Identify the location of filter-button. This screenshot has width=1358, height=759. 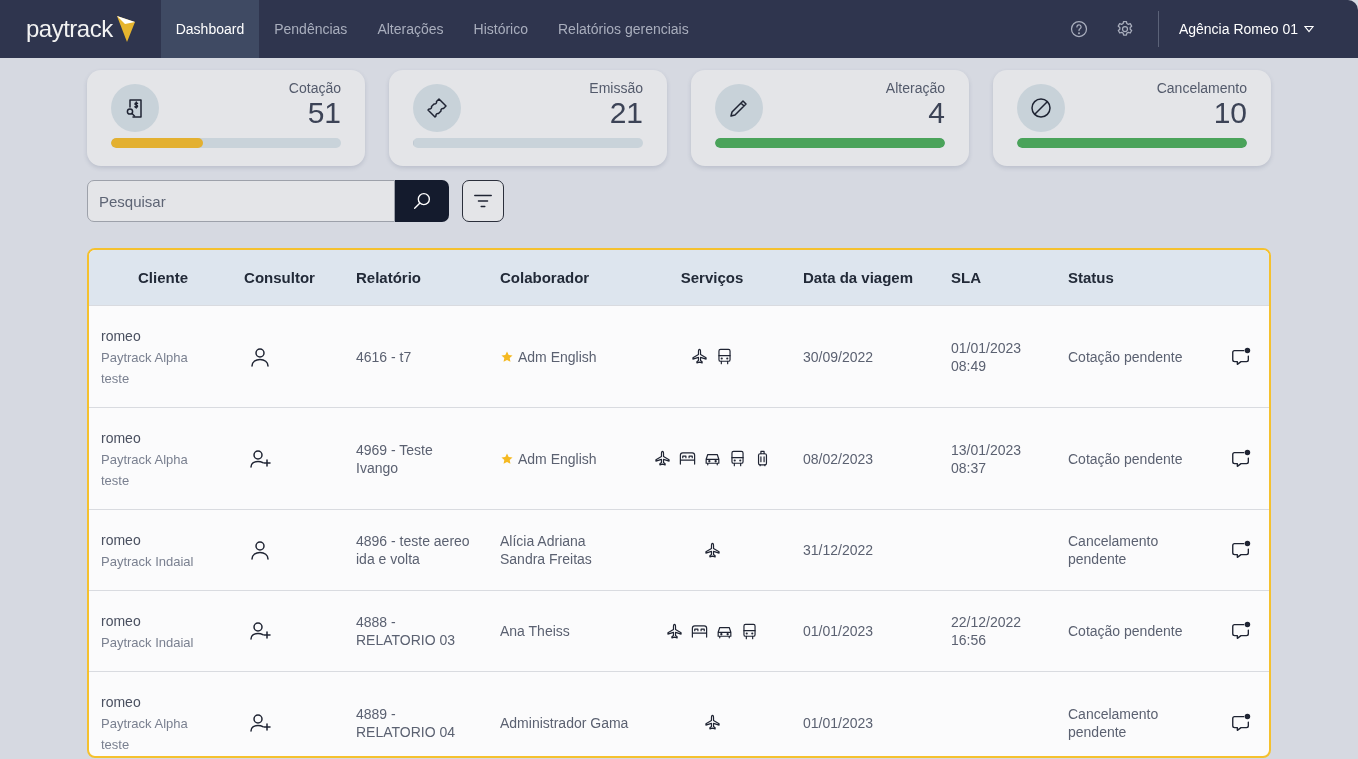
(483, 201).